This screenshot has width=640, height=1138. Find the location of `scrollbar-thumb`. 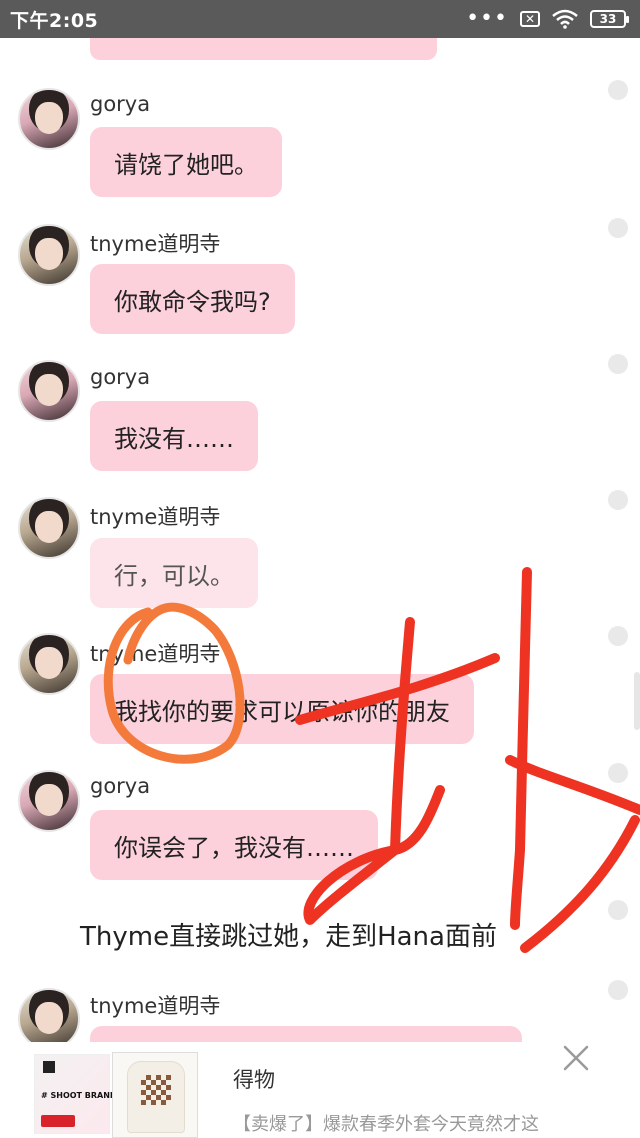

scrollbar-thumb is located at coordinates (637, 701).